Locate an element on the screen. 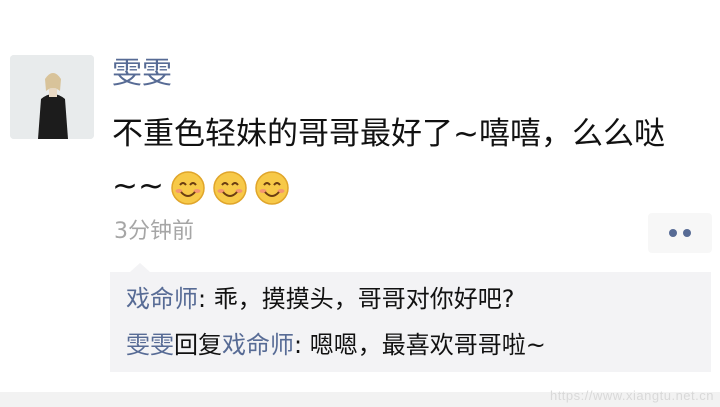 The height and width of the screenshot is (407, 720). emoji-group is located at coordinates (230, 188).